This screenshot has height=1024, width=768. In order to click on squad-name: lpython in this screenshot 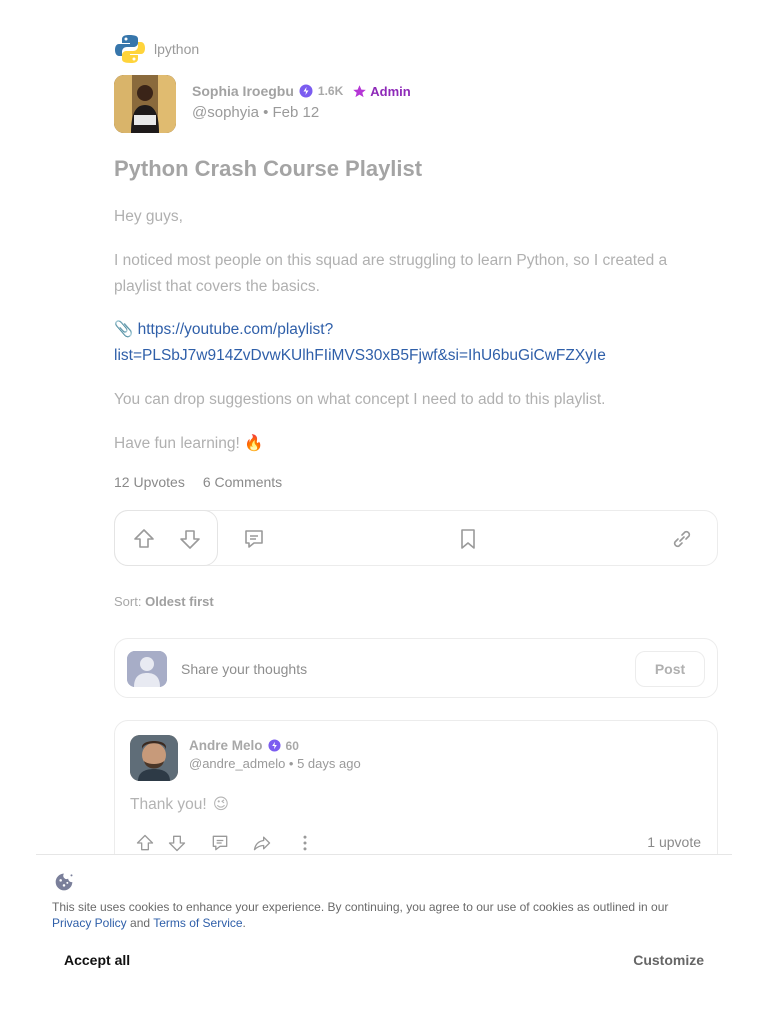, I will do `click(176, 49)`.